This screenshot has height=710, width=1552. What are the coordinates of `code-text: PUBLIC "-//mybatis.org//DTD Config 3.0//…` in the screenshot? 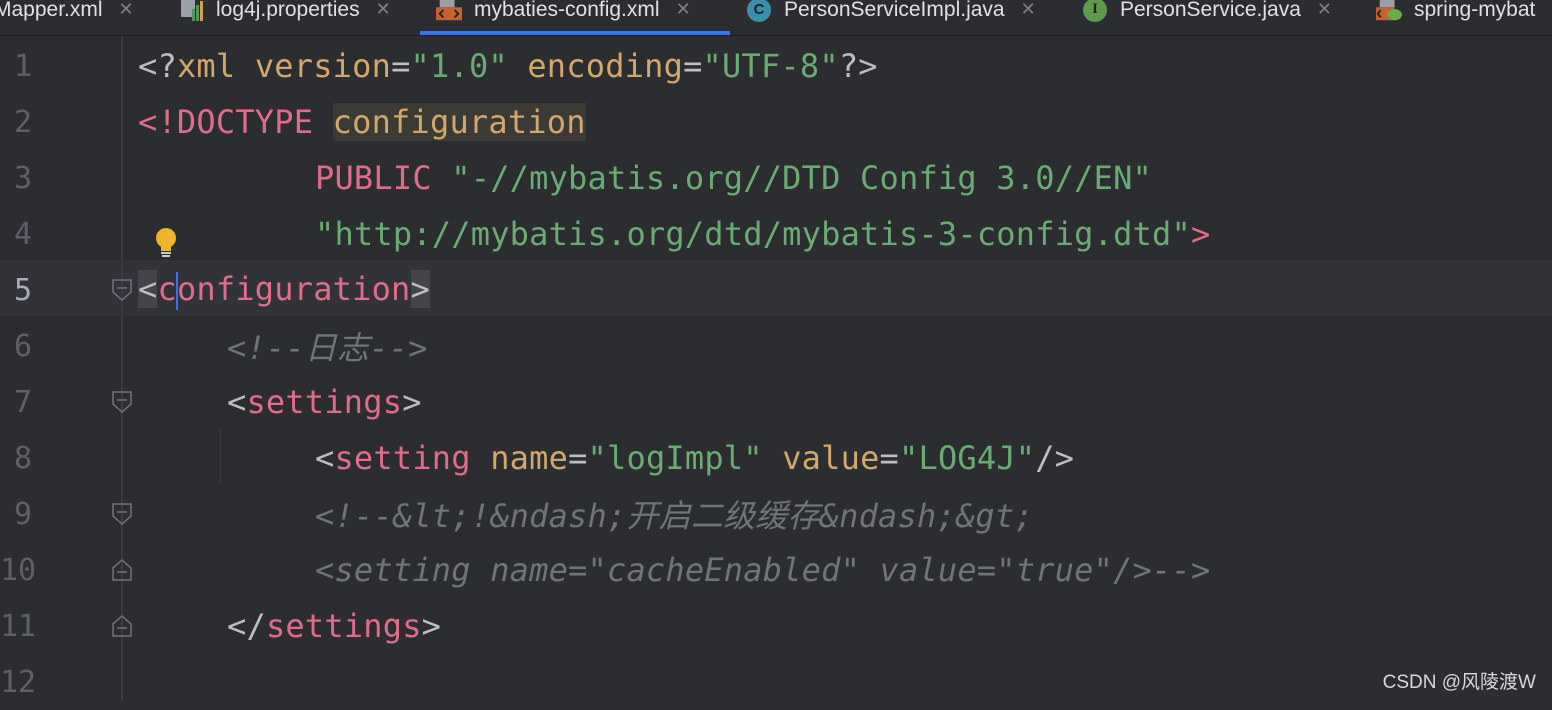 It's located at (734, 178).